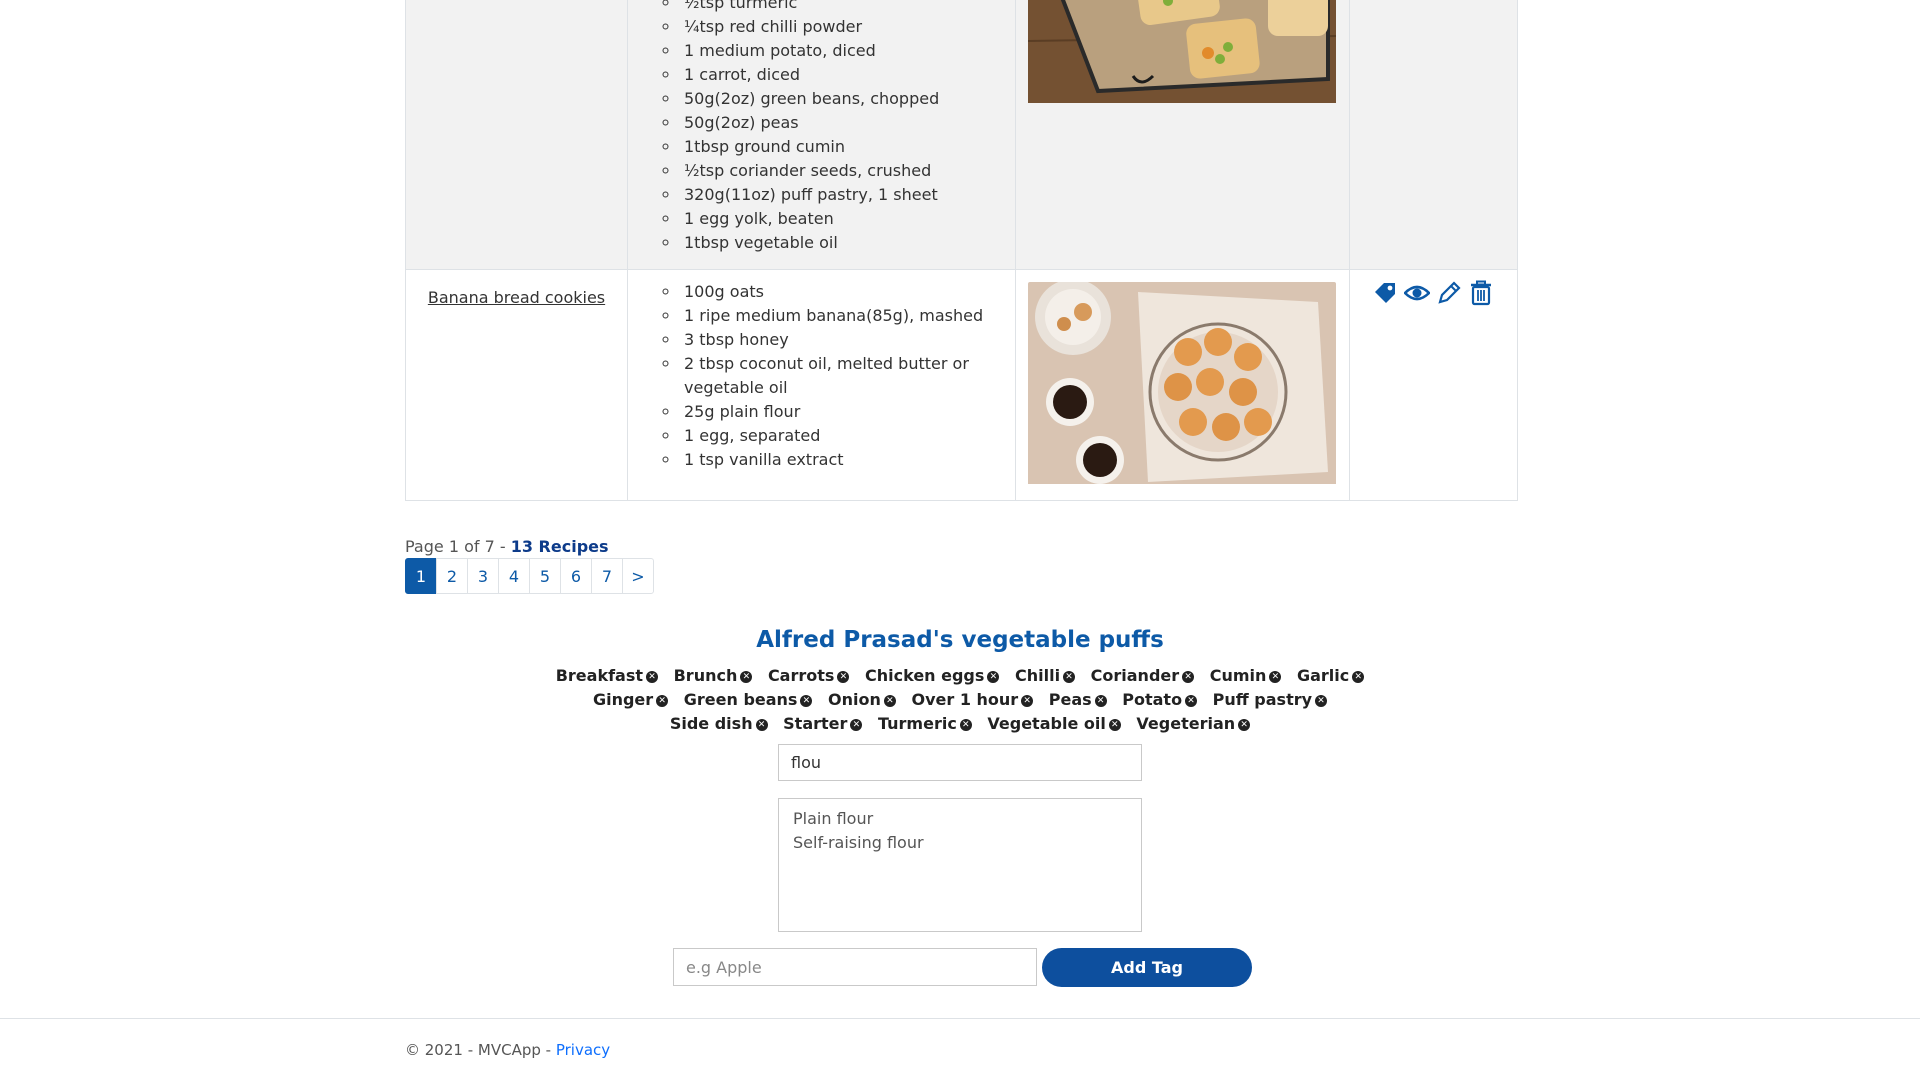  I want to click on recipe-name-cell: Banana bread cookies, so click(516, 385).